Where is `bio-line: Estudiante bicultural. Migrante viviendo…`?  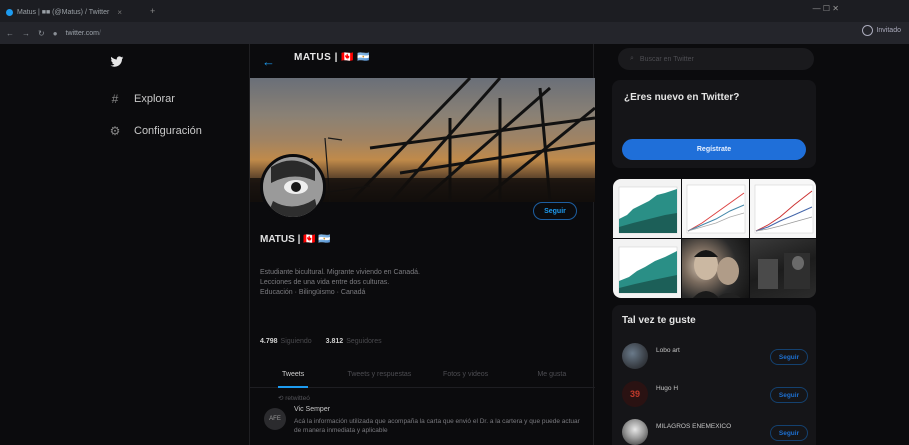
bio-line: Estudiante bicultural. Migrante viviendo… is located at coordinates (340, 272).